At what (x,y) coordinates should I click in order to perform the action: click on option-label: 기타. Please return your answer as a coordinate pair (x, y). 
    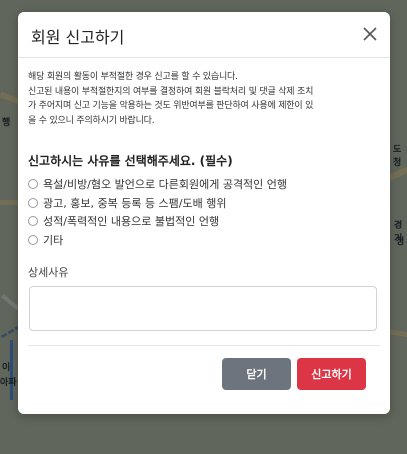
    Looking at the image, I should click on (53, 240).